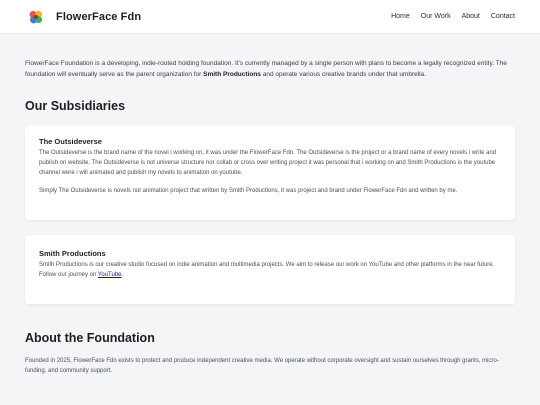  What do you see at coordinates (471, 16) in the screenshot?
I see `nav-about: About` at bounding box center [471, 16].